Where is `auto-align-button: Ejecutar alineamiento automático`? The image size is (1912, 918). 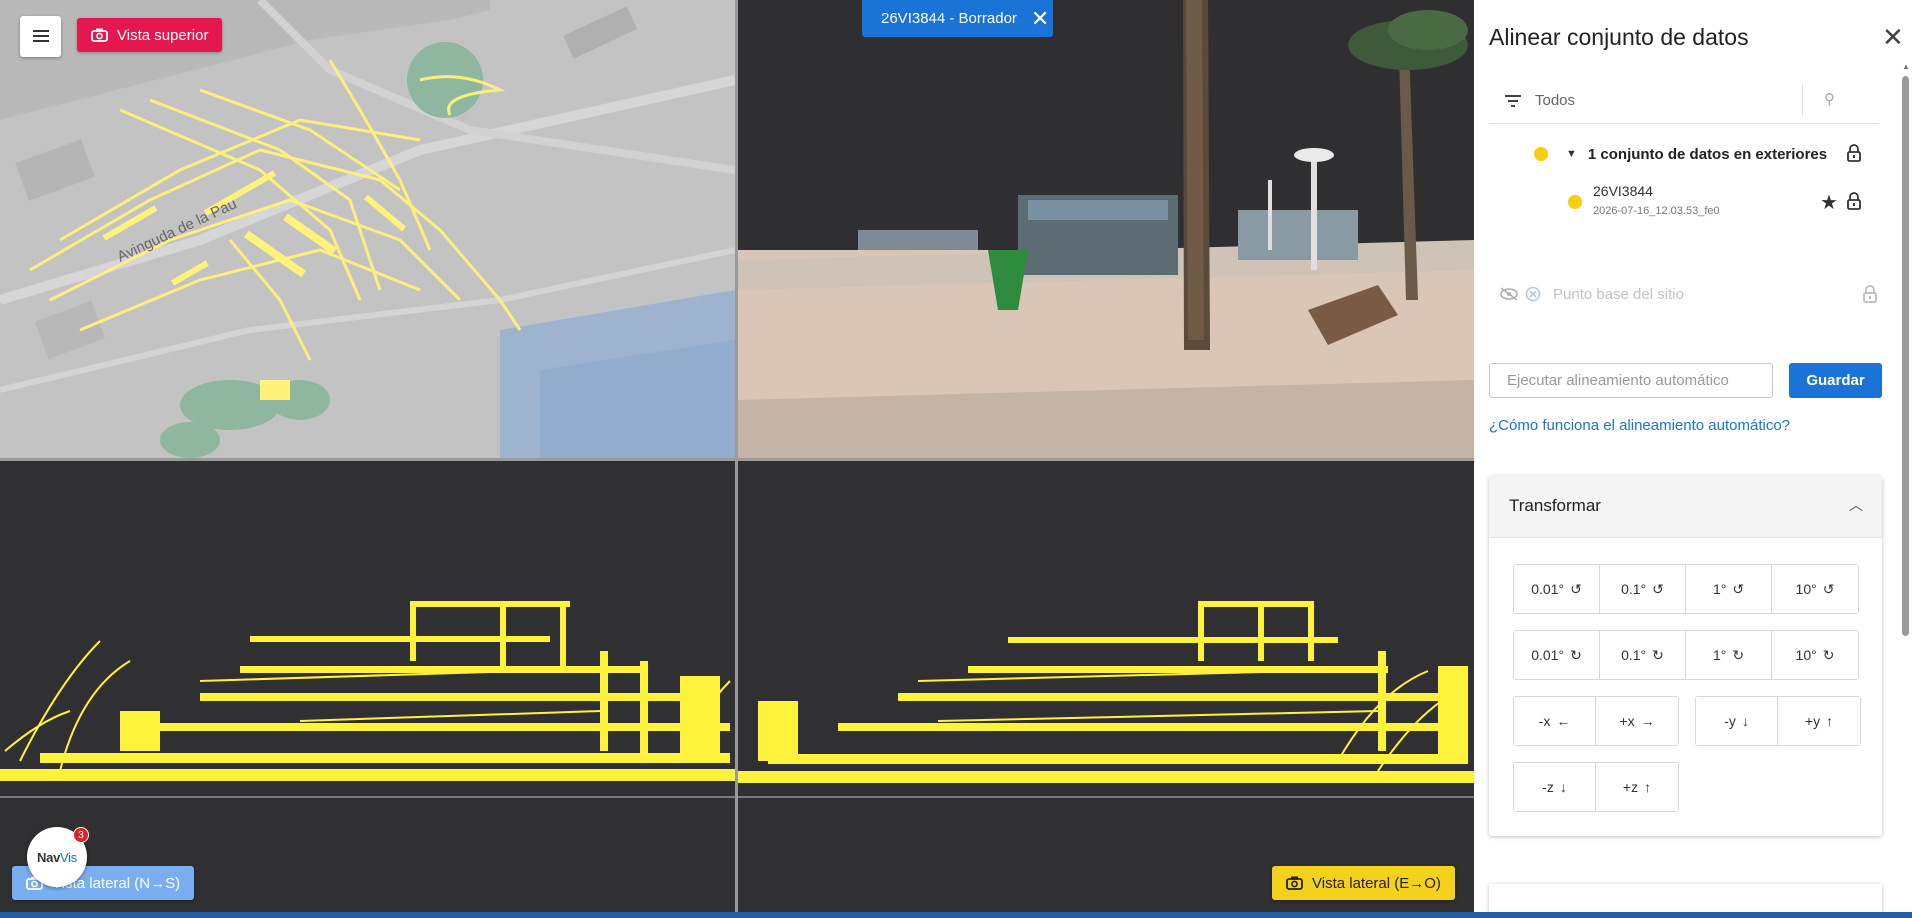
auto-align-button: Ejecutar alineamiento automático is located at coordinates (1631, 380).